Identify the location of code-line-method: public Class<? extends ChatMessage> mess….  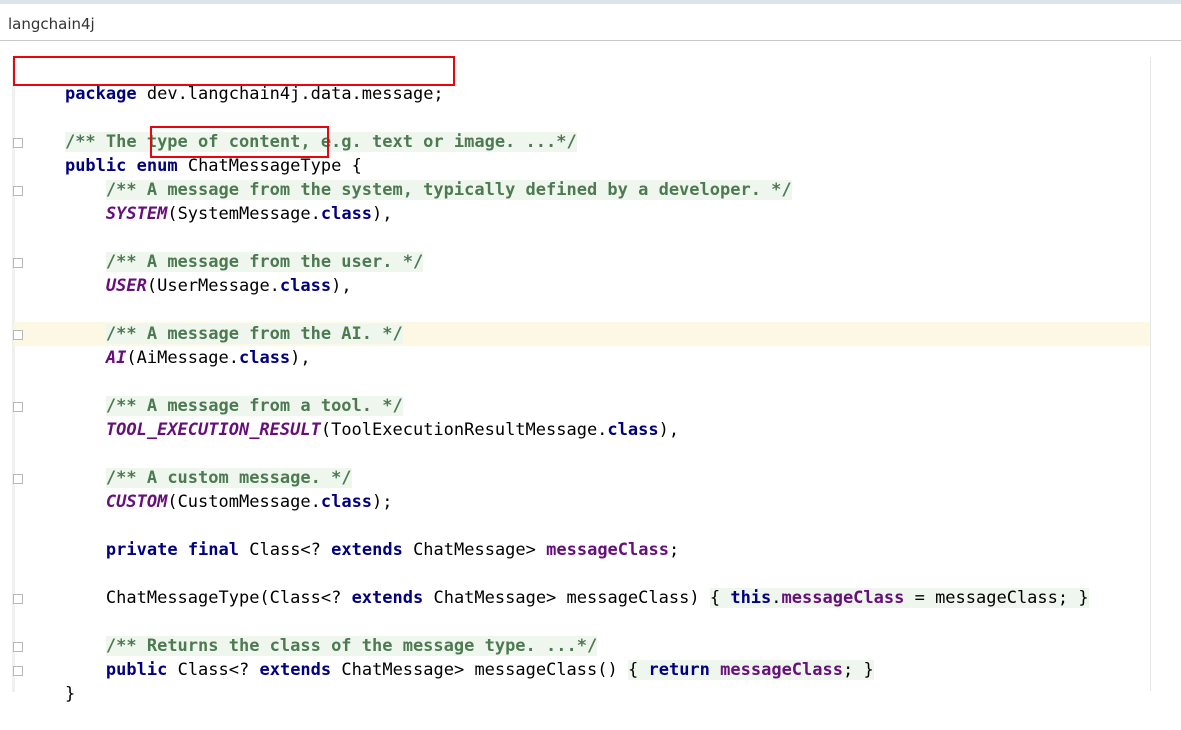
(443, 657).